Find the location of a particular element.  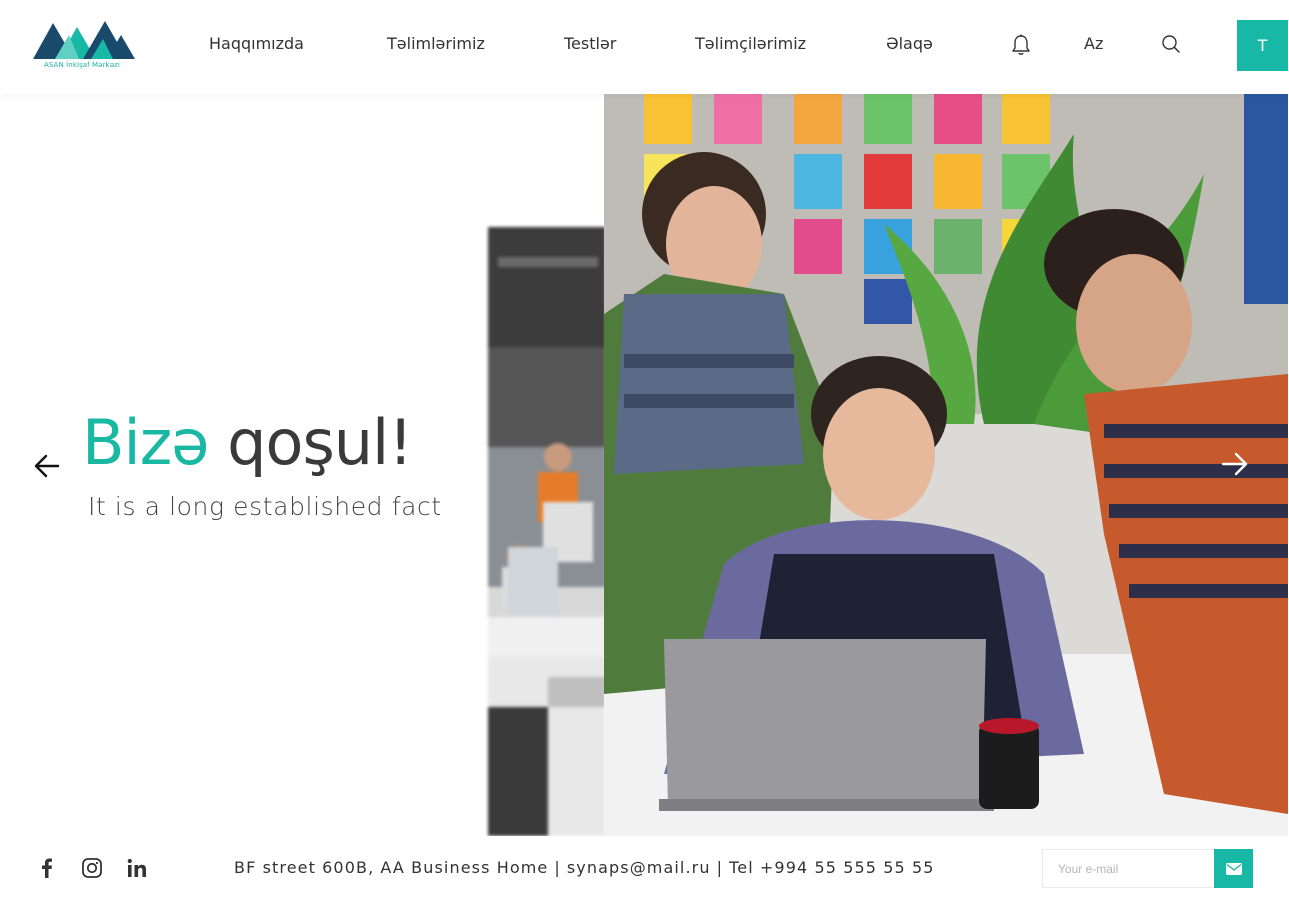

hero-subtitle: It is a long established fact is located at coordinates (265, 506).